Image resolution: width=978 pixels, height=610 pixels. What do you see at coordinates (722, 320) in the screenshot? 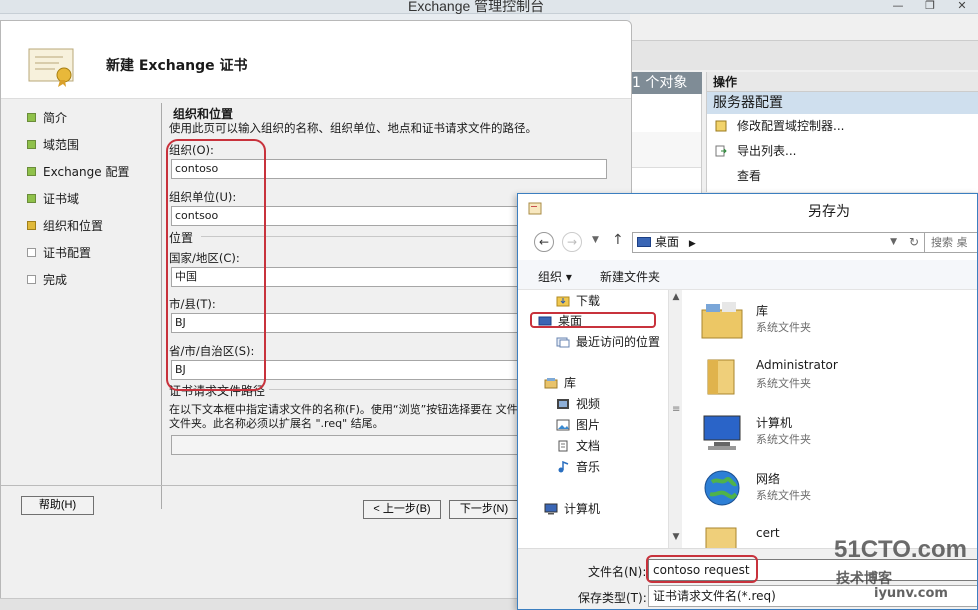
I see `library-folder-icon` at bounding box center [722, 320].